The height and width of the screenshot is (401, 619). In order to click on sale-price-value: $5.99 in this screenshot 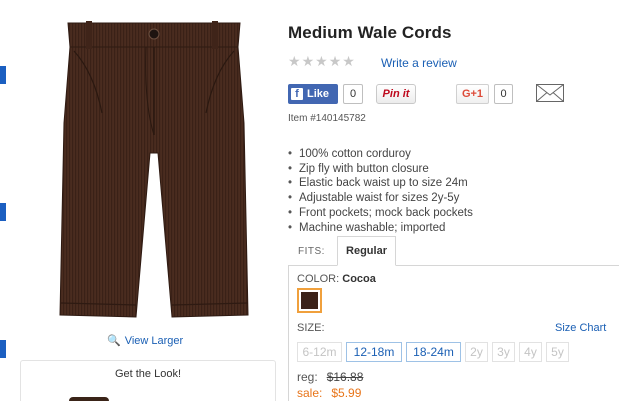, I will do `click(346, 393)`.